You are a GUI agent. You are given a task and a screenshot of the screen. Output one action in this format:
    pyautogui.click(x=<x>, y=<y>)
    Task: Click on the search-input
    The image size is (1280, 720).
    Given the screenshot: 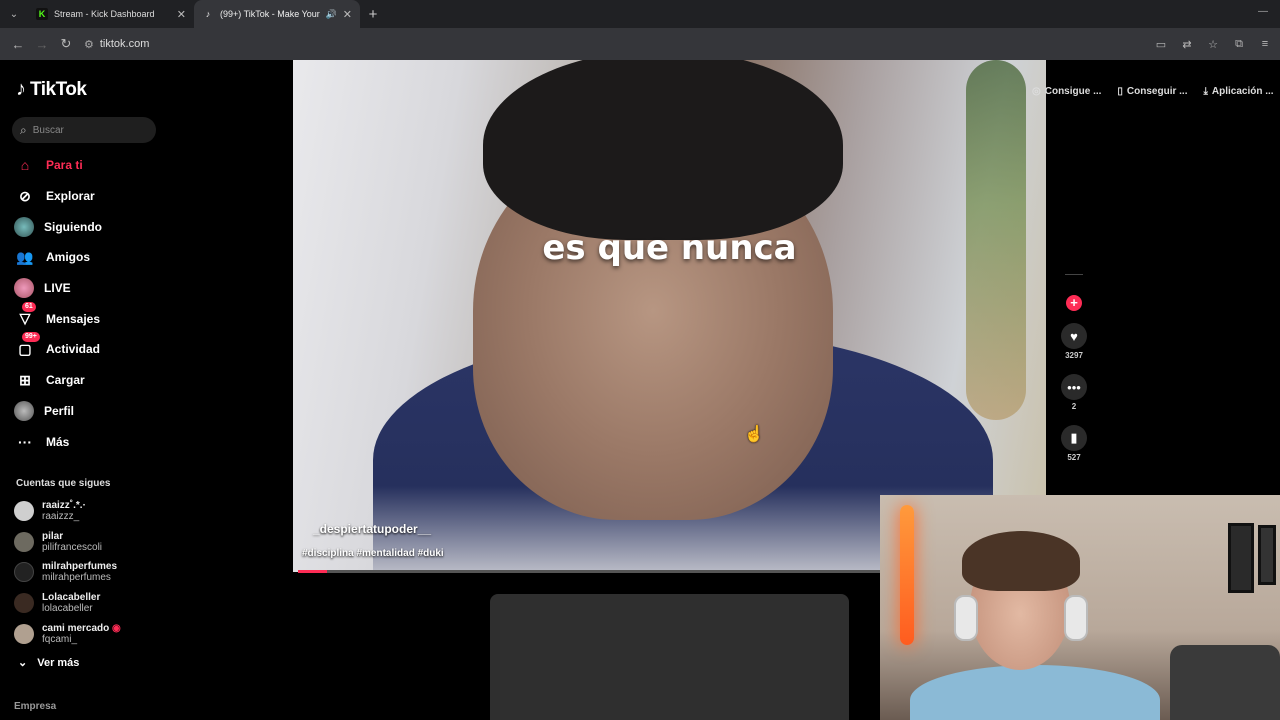 What is the action you would take?
    pyautogui.click(x=82, y=130)
    